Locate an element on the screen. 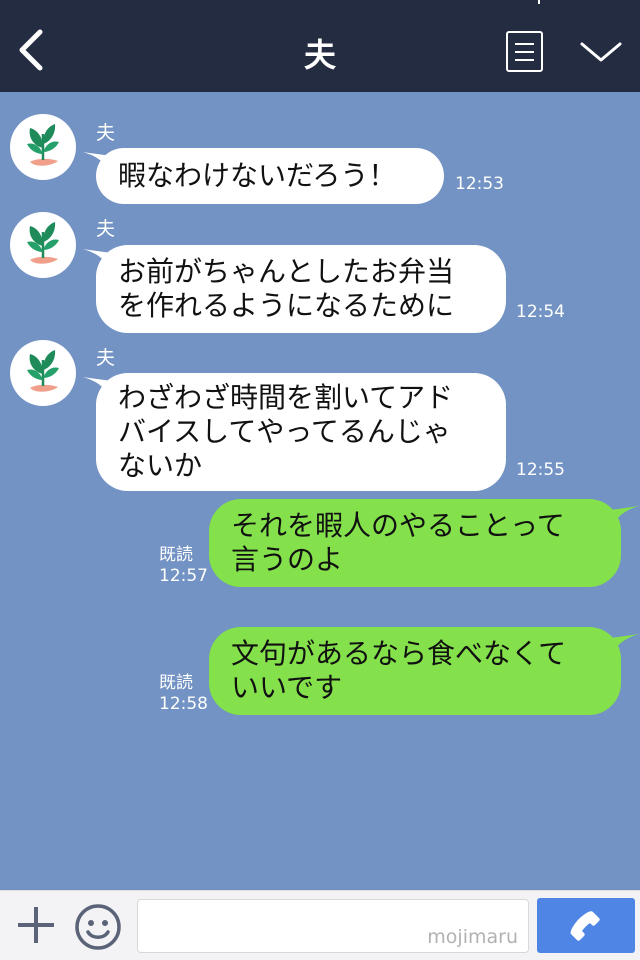 Image resolution: width=640 pixels, height=960 pixels. message-bubble: お前がちゃんとしたお弁当 を作れるようになるために is located at coordinates (301, 289).